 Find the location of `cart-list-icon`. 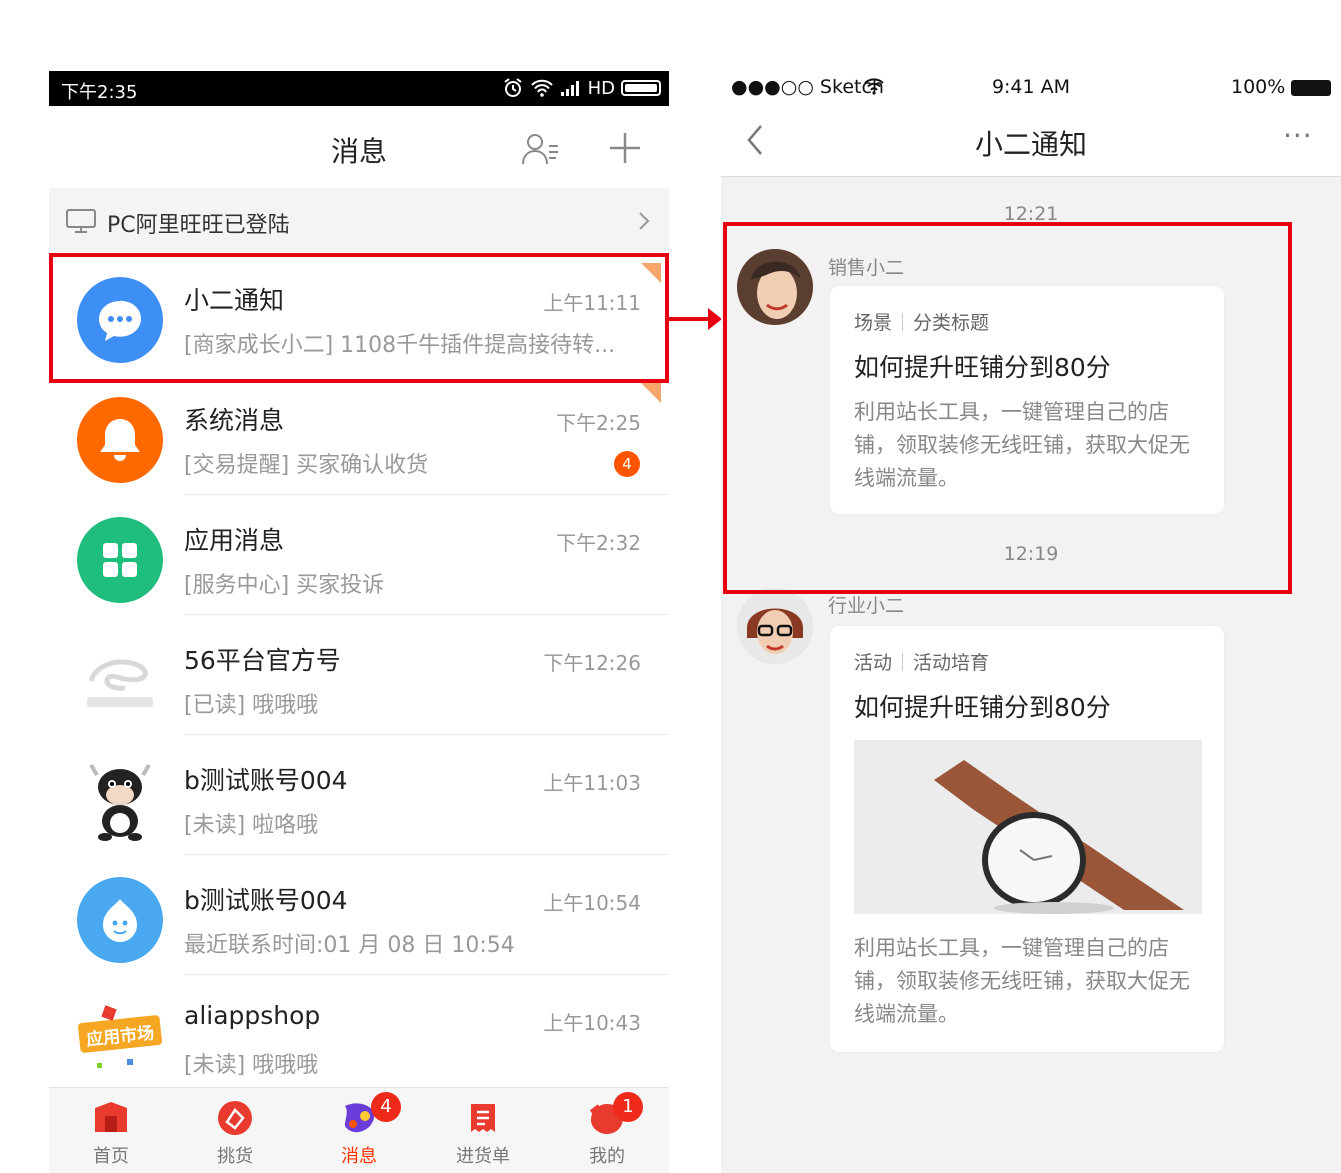

cart-list-icon is located at coordinates (483, 1118).